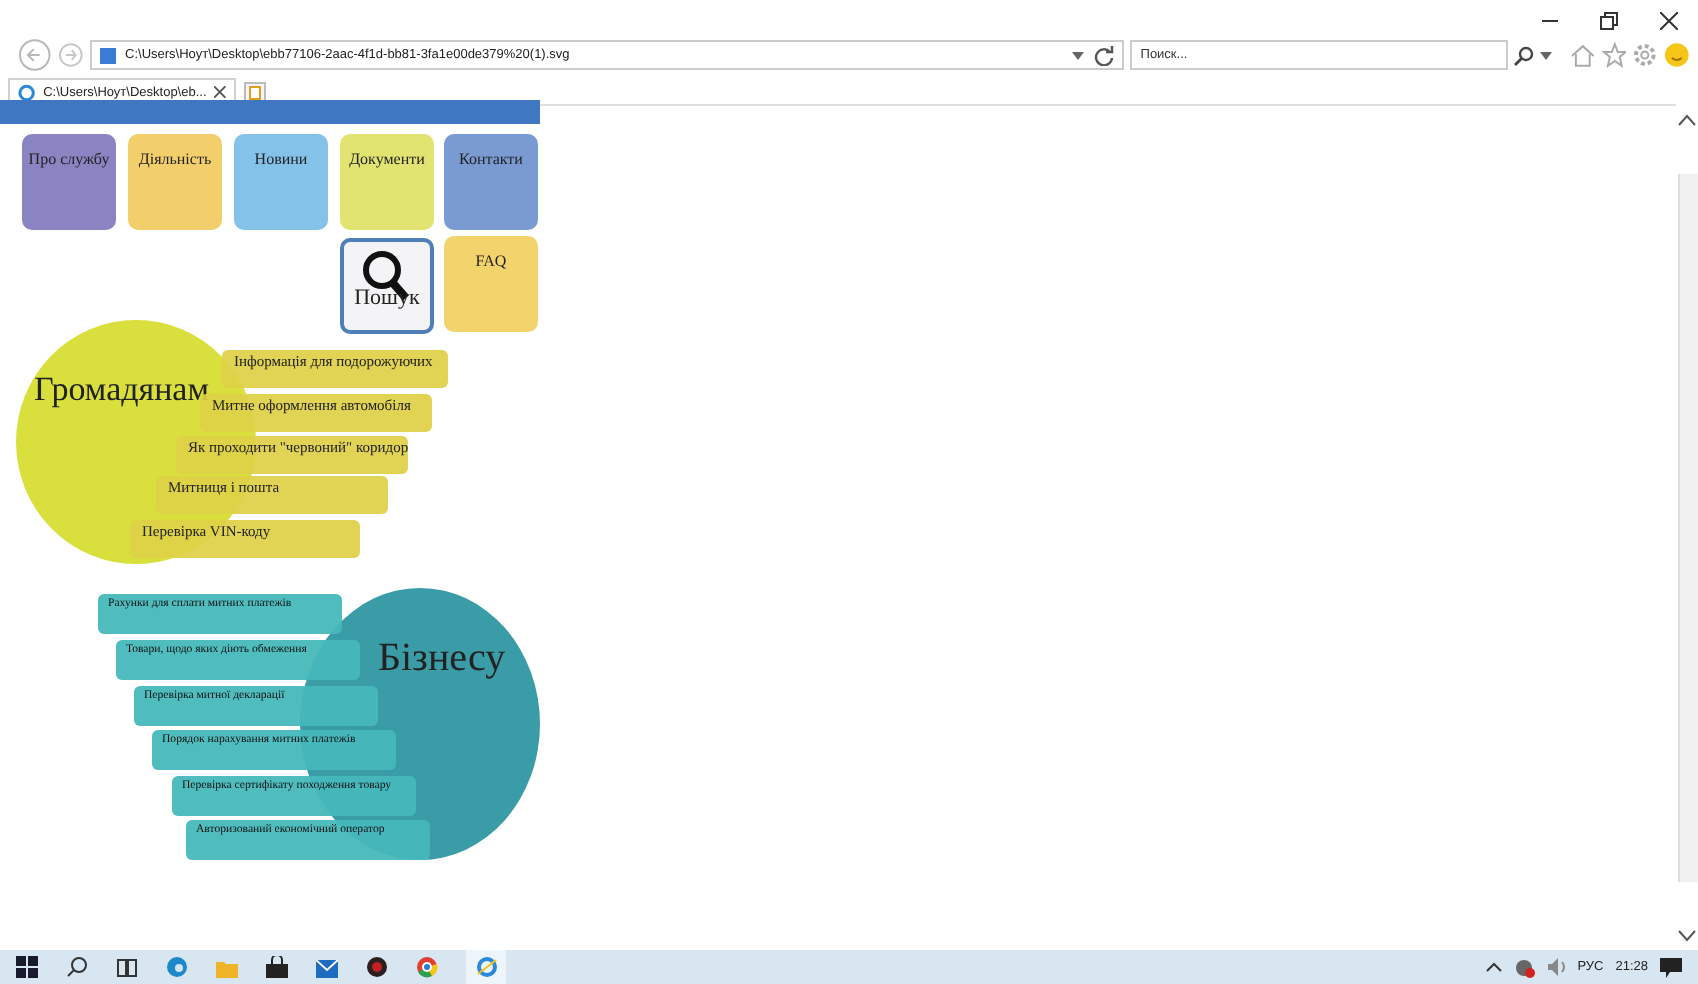 The width and height of the screenshot is (1698, 984). What do you see at coordinates (442, 659) in the screenshot?
I see `section-title: Бізнесу` at bounding box center [442, 659].